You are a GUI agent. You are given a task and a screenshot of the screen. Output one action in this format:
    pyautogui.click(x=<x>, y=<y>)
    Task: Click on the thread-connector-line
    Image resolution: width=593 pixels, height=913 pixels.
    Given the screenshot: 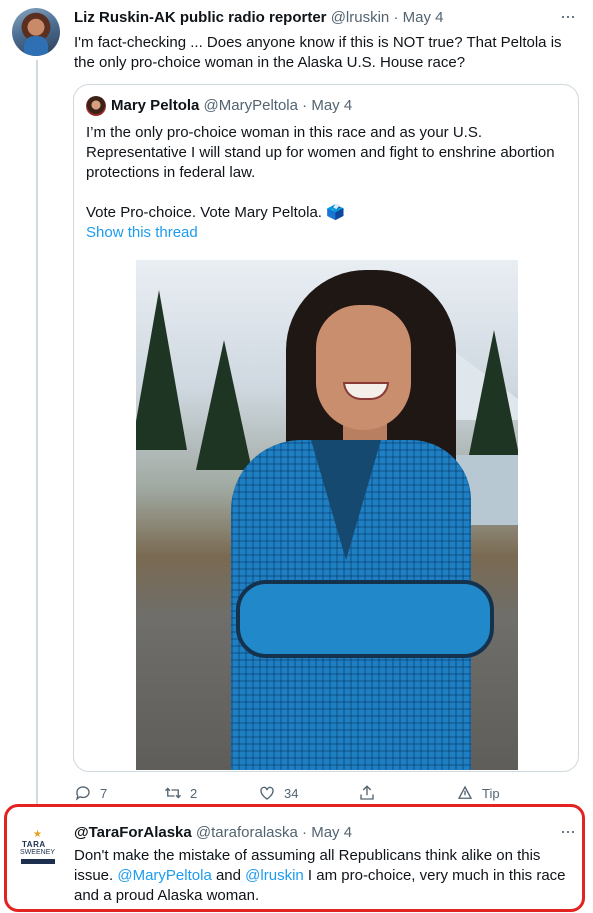 What is the action you would take?
    pyautogui.click(x=37, y=432)
    